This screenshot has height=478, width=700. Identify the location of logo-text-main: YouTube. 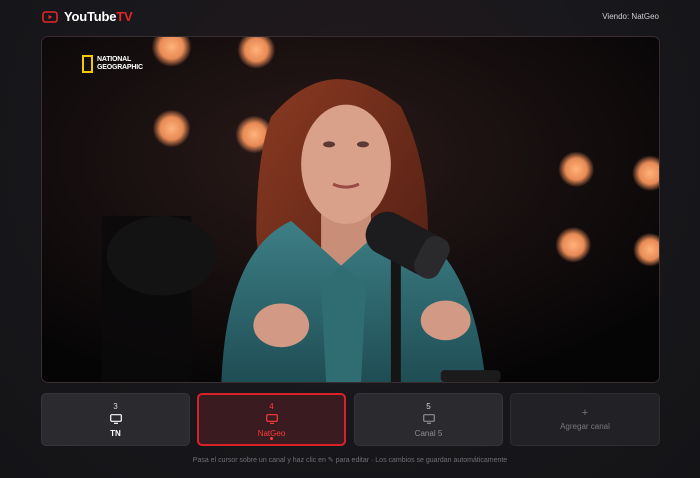
(90, 16).